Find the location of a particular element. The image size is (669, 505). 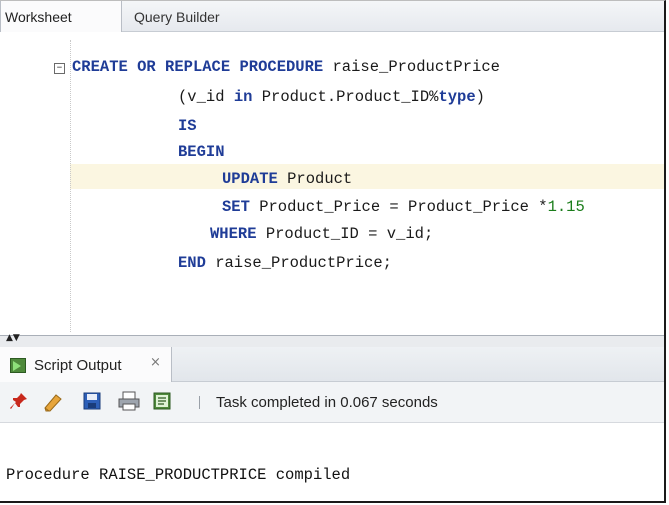

indent-guide is located at coordinates (70, 186).